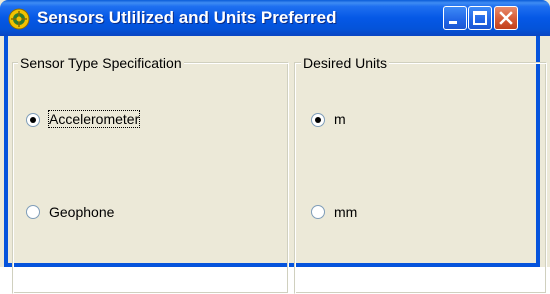  I want to click on geophone-radio, so click(33, 212).